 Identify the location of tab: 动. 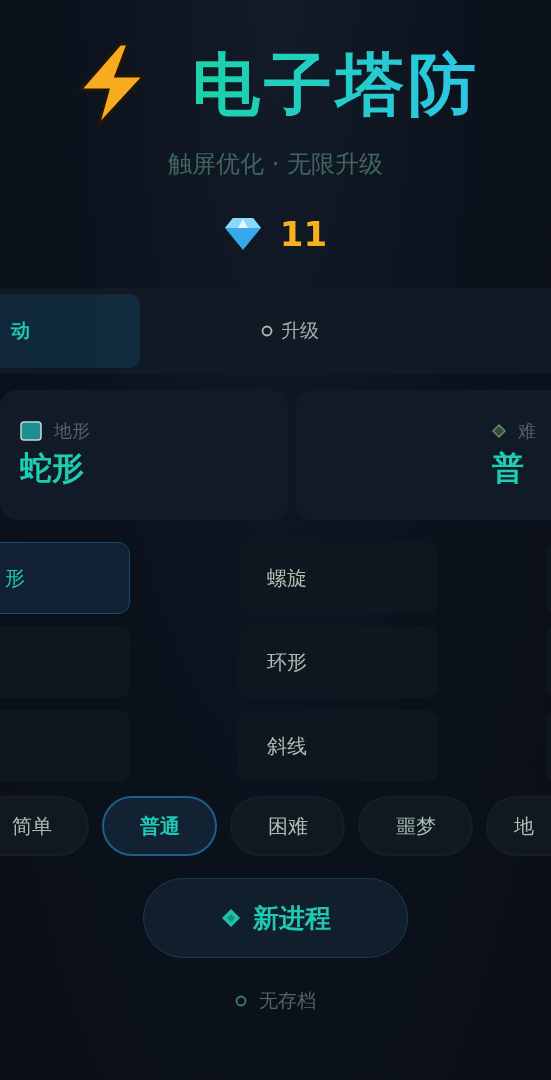
(70, 331).